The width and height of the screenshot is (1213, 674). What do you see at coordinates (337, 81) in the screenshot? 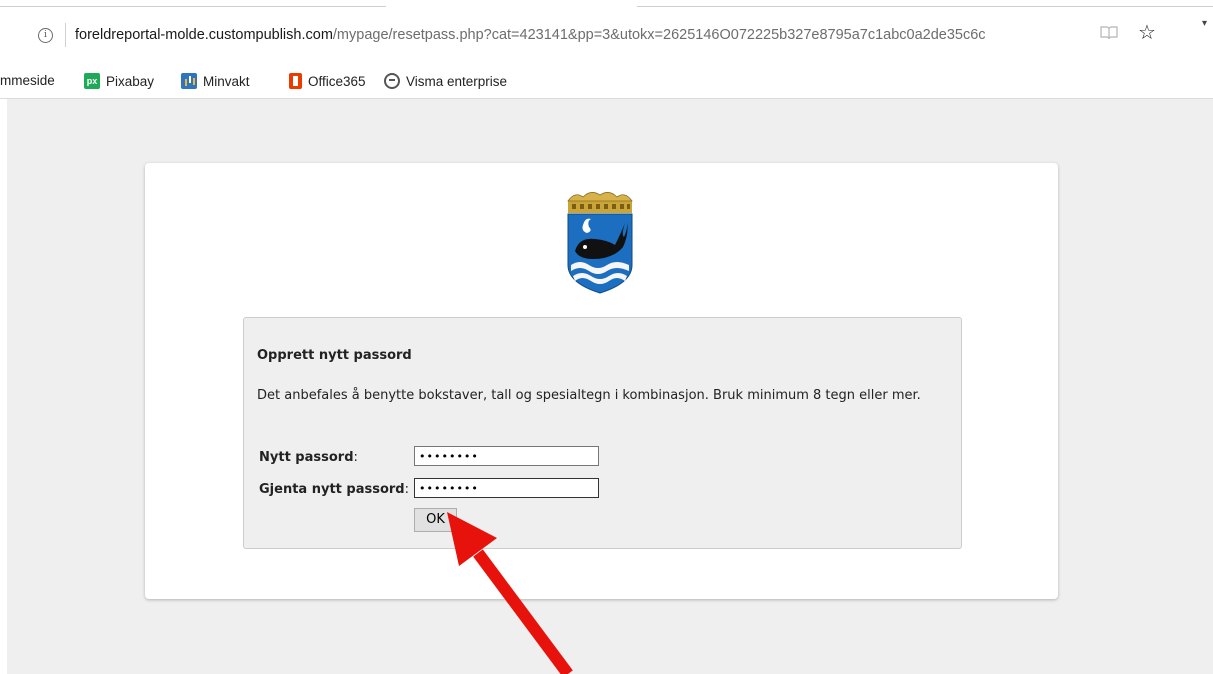
I see `bookmark-label: Office365` at bounding box center [337, 81].